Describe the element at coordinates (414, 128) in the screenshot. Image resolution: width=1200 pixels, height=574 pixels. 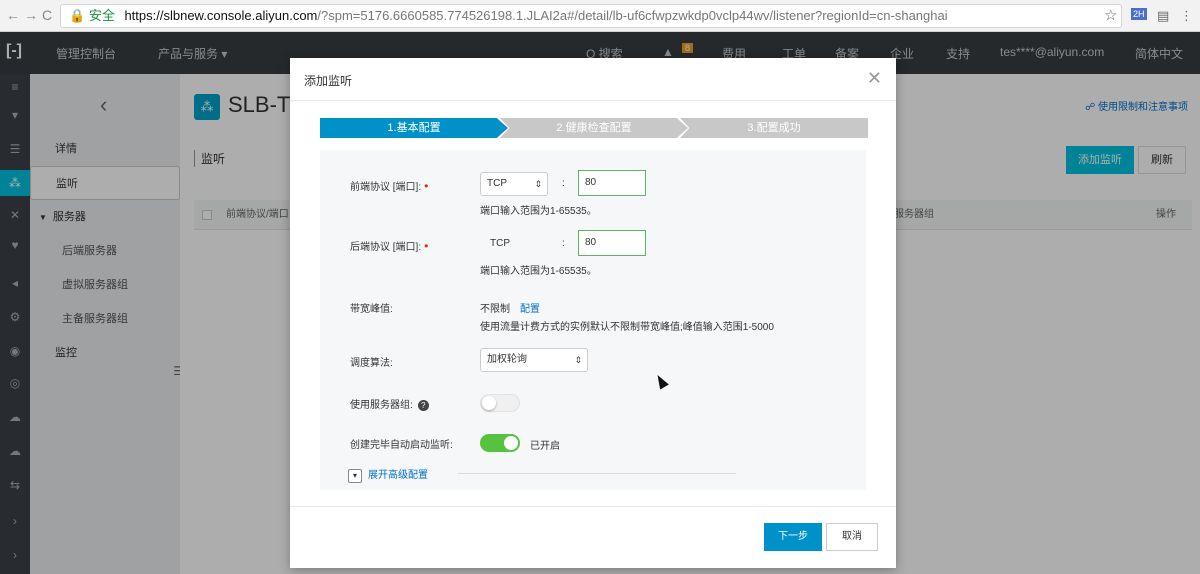
I see `step-basic-config: 1.基本配置` at that location.